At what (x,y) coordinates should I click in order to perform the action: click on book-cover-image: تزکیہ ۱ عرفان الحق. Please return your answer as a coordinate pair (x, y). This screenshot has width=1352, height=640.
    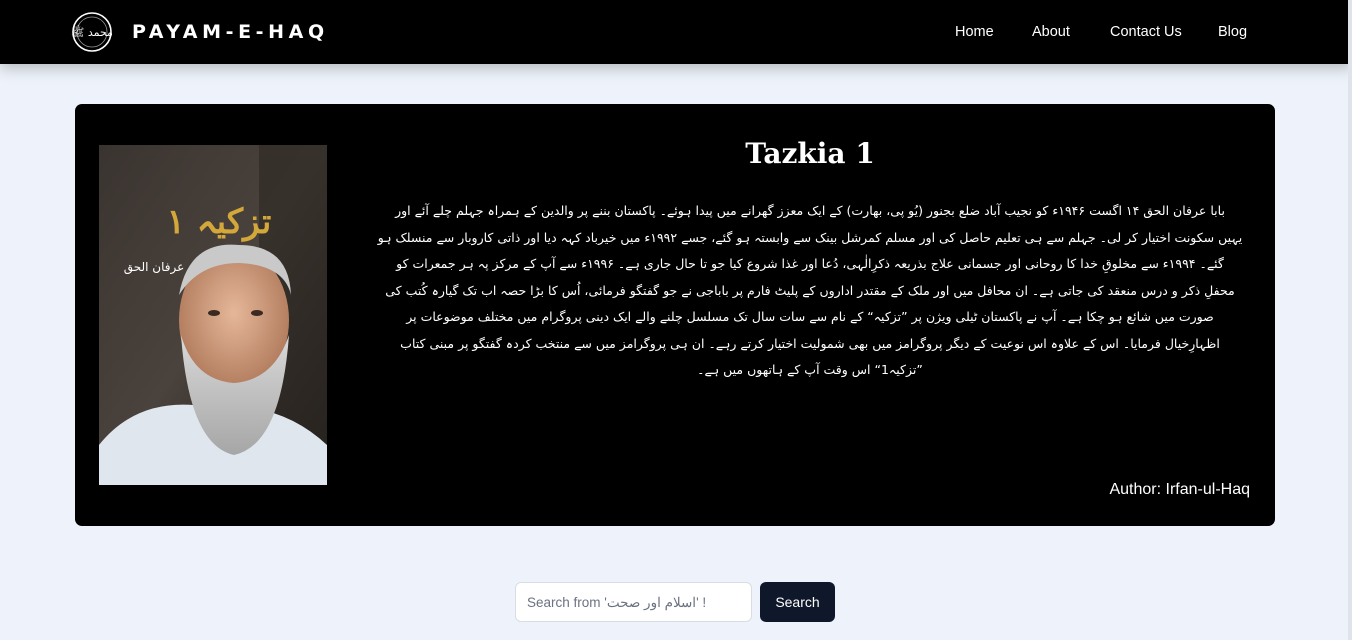
    Looking at the image, I should click on (213, 315).